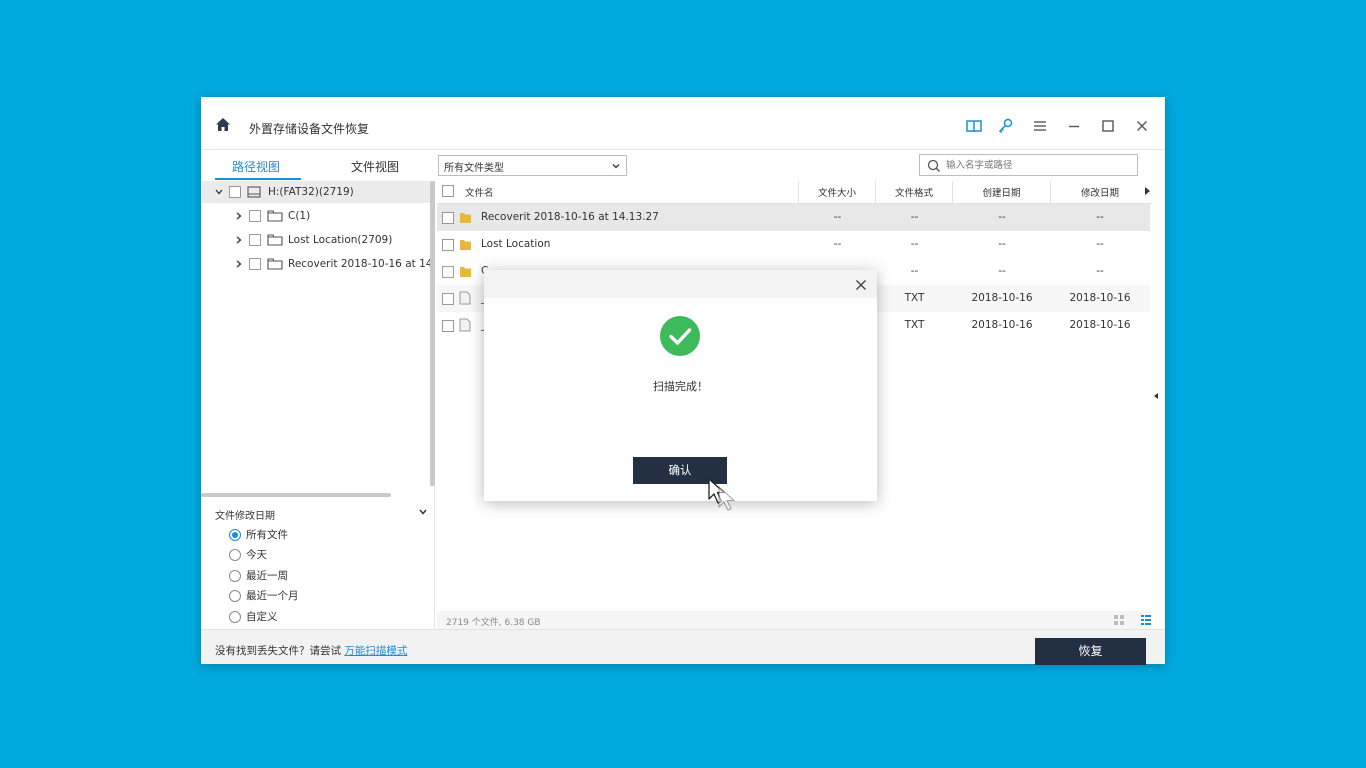  I want to click on success-check-icon, so click(680, 336).